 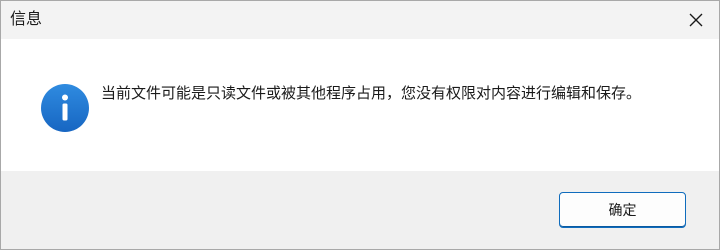 What do you see at coordinates (371, 93) in the screenshot?
I see `dialog-message: 当前文件可能是只读文件或被其他程序占用，您没有权限对内容进行编辑和保存。` at bounding box center [371, 93].